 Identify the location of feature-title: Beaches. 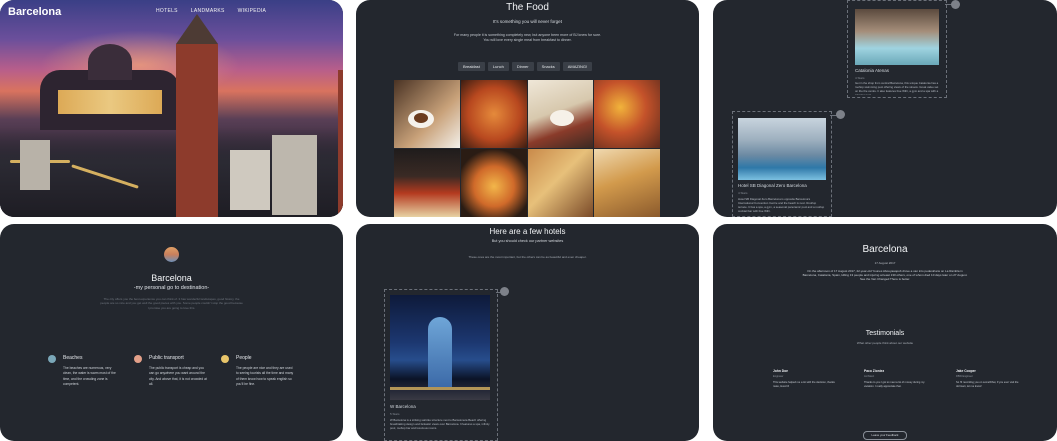
(73, 358).